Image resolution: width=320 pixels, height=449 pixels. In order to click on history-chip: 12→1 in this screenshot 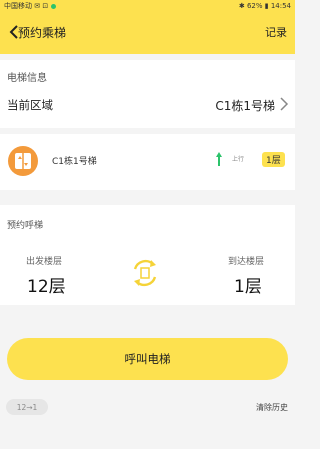, I will do `click(27, 407)`.